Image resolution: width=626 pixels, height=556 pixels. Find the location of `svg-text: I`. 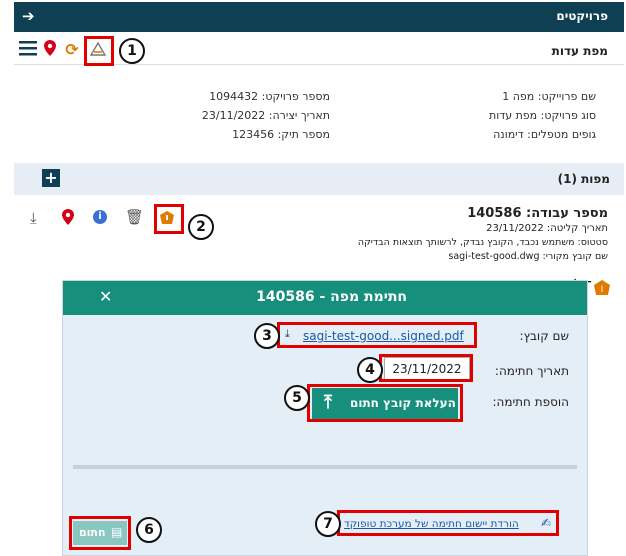

svg-text: I is located at coordinates (602, 290).